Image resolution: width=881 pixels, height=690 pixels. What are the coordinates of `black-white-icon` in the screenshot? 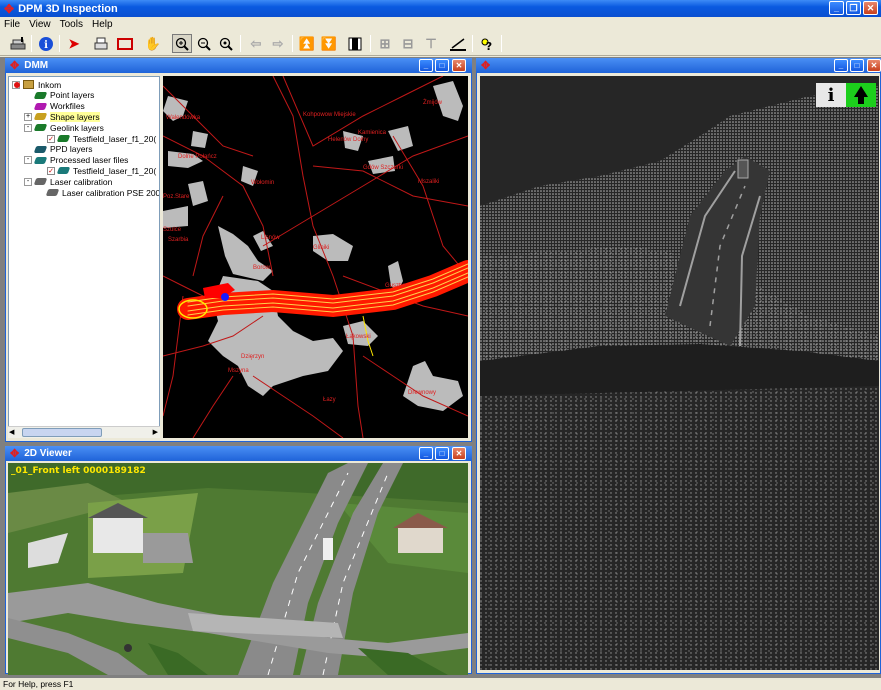 It's located at (355, 43).